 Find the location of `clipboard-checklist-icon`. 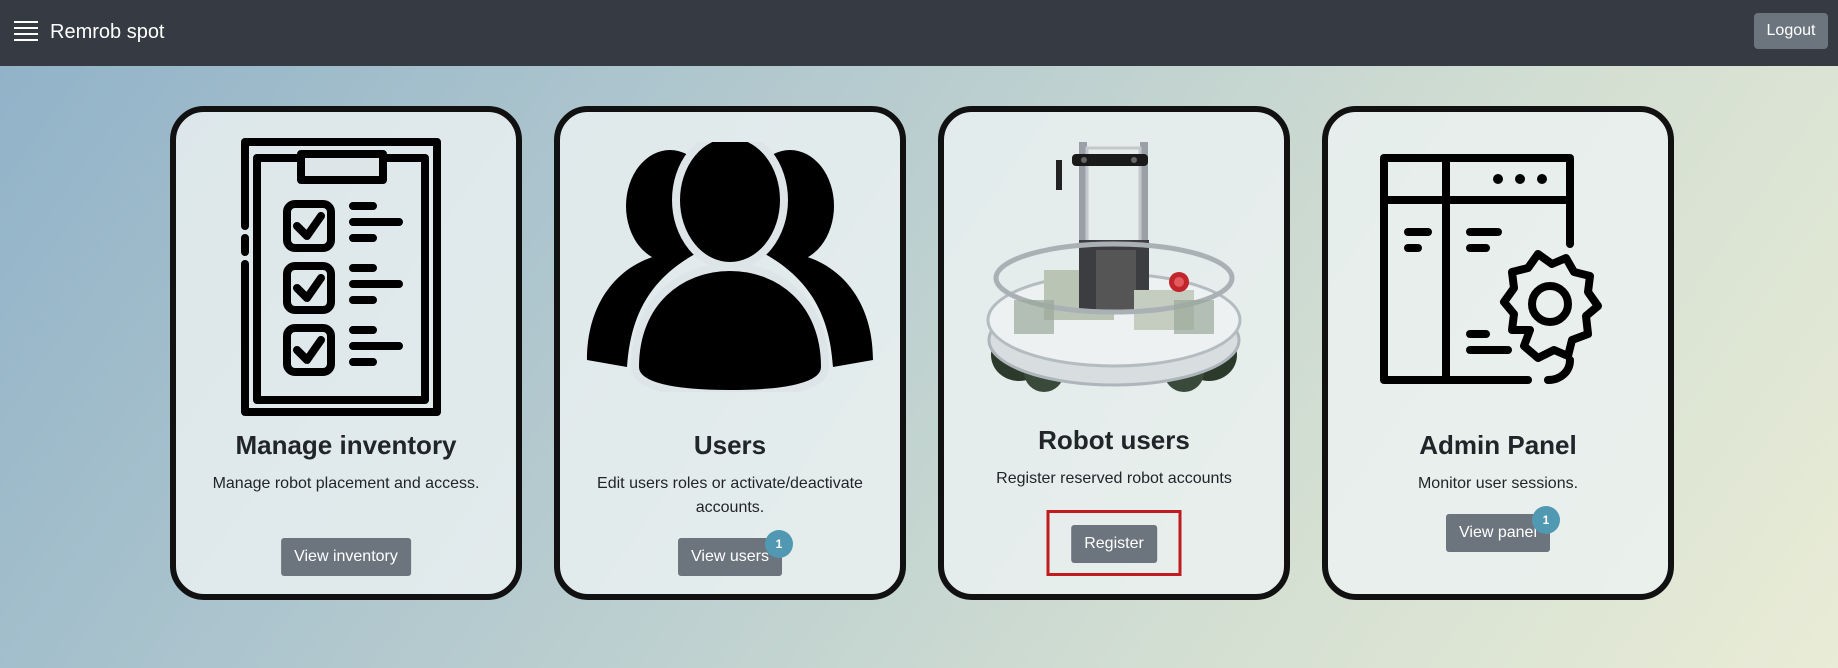

clipboard-checklist-icon is located at coordinates (341, 277).